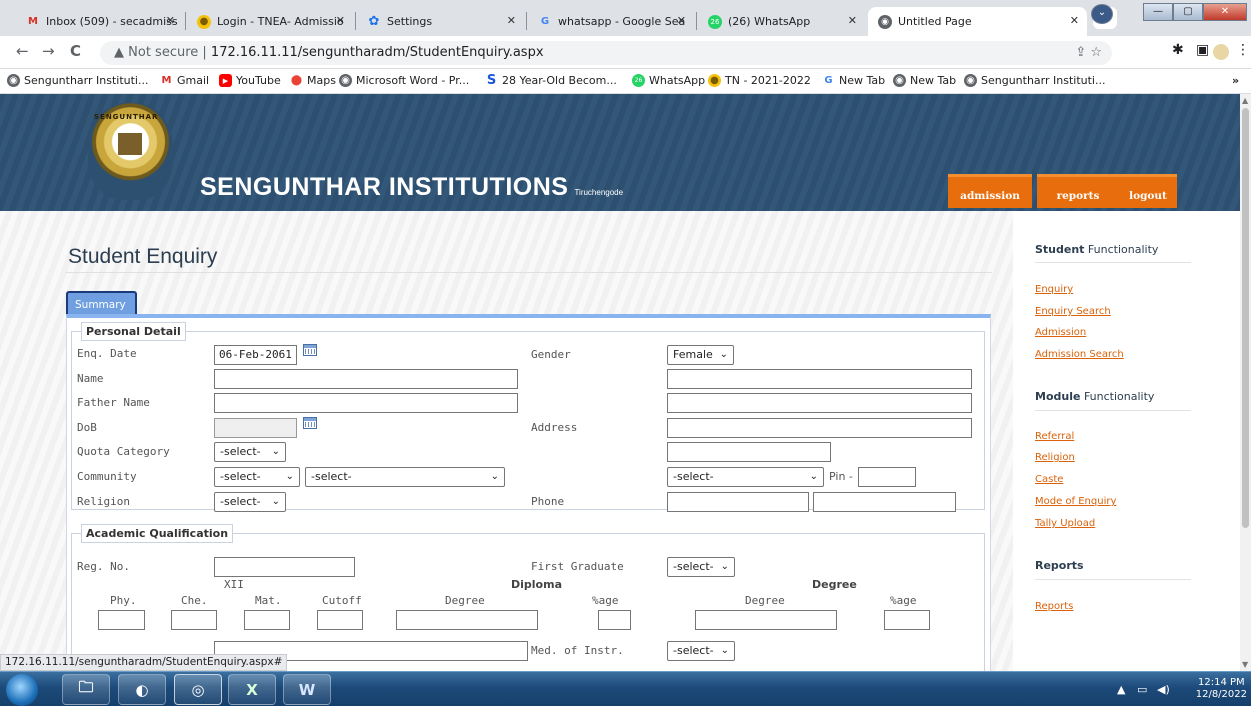 This screenshot has width=1251, height=706. What do you see at coordinates (467, 620) in the screenshot?
I see `diploma-degree-field` at bounding box center [467, 620].